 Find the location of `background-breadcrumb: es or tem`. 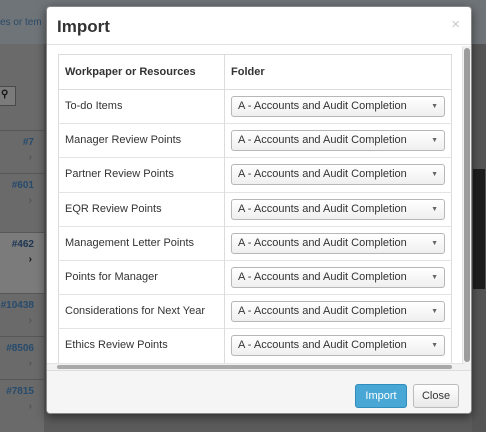

background-breadcrumb: es or tem is located at coordinates (21, 22).